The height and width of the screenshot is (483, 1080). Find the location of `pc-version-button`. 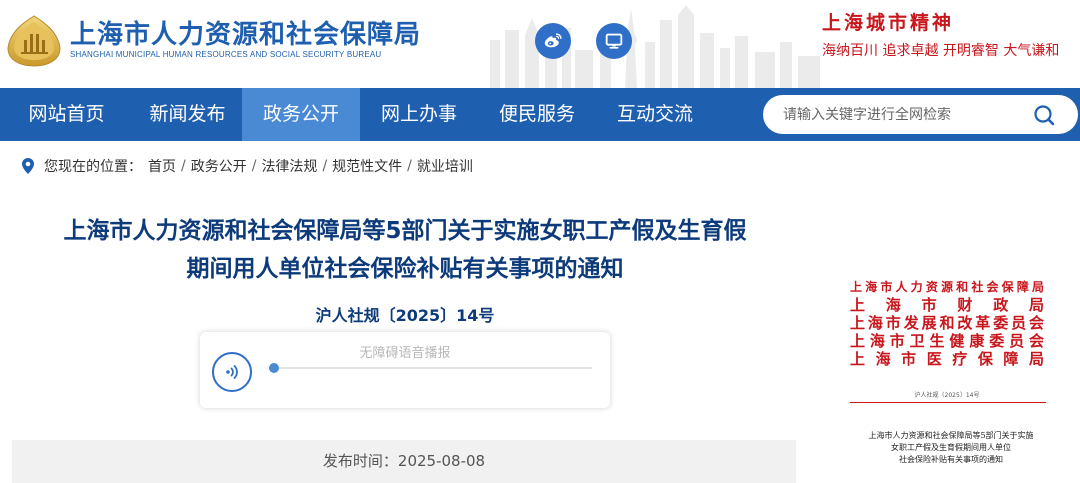

pc-version-button is located at coordinates (614, 41).